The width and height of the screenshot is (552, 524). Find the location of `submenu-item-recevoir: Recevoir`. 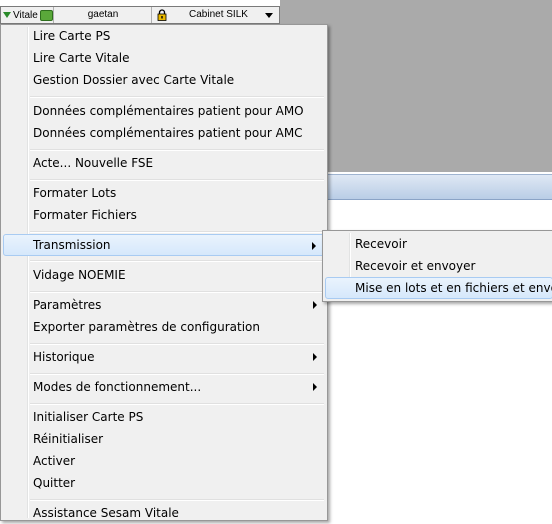

submenu-item-recevoir: Recevoir is located at coordinates (438, 244).